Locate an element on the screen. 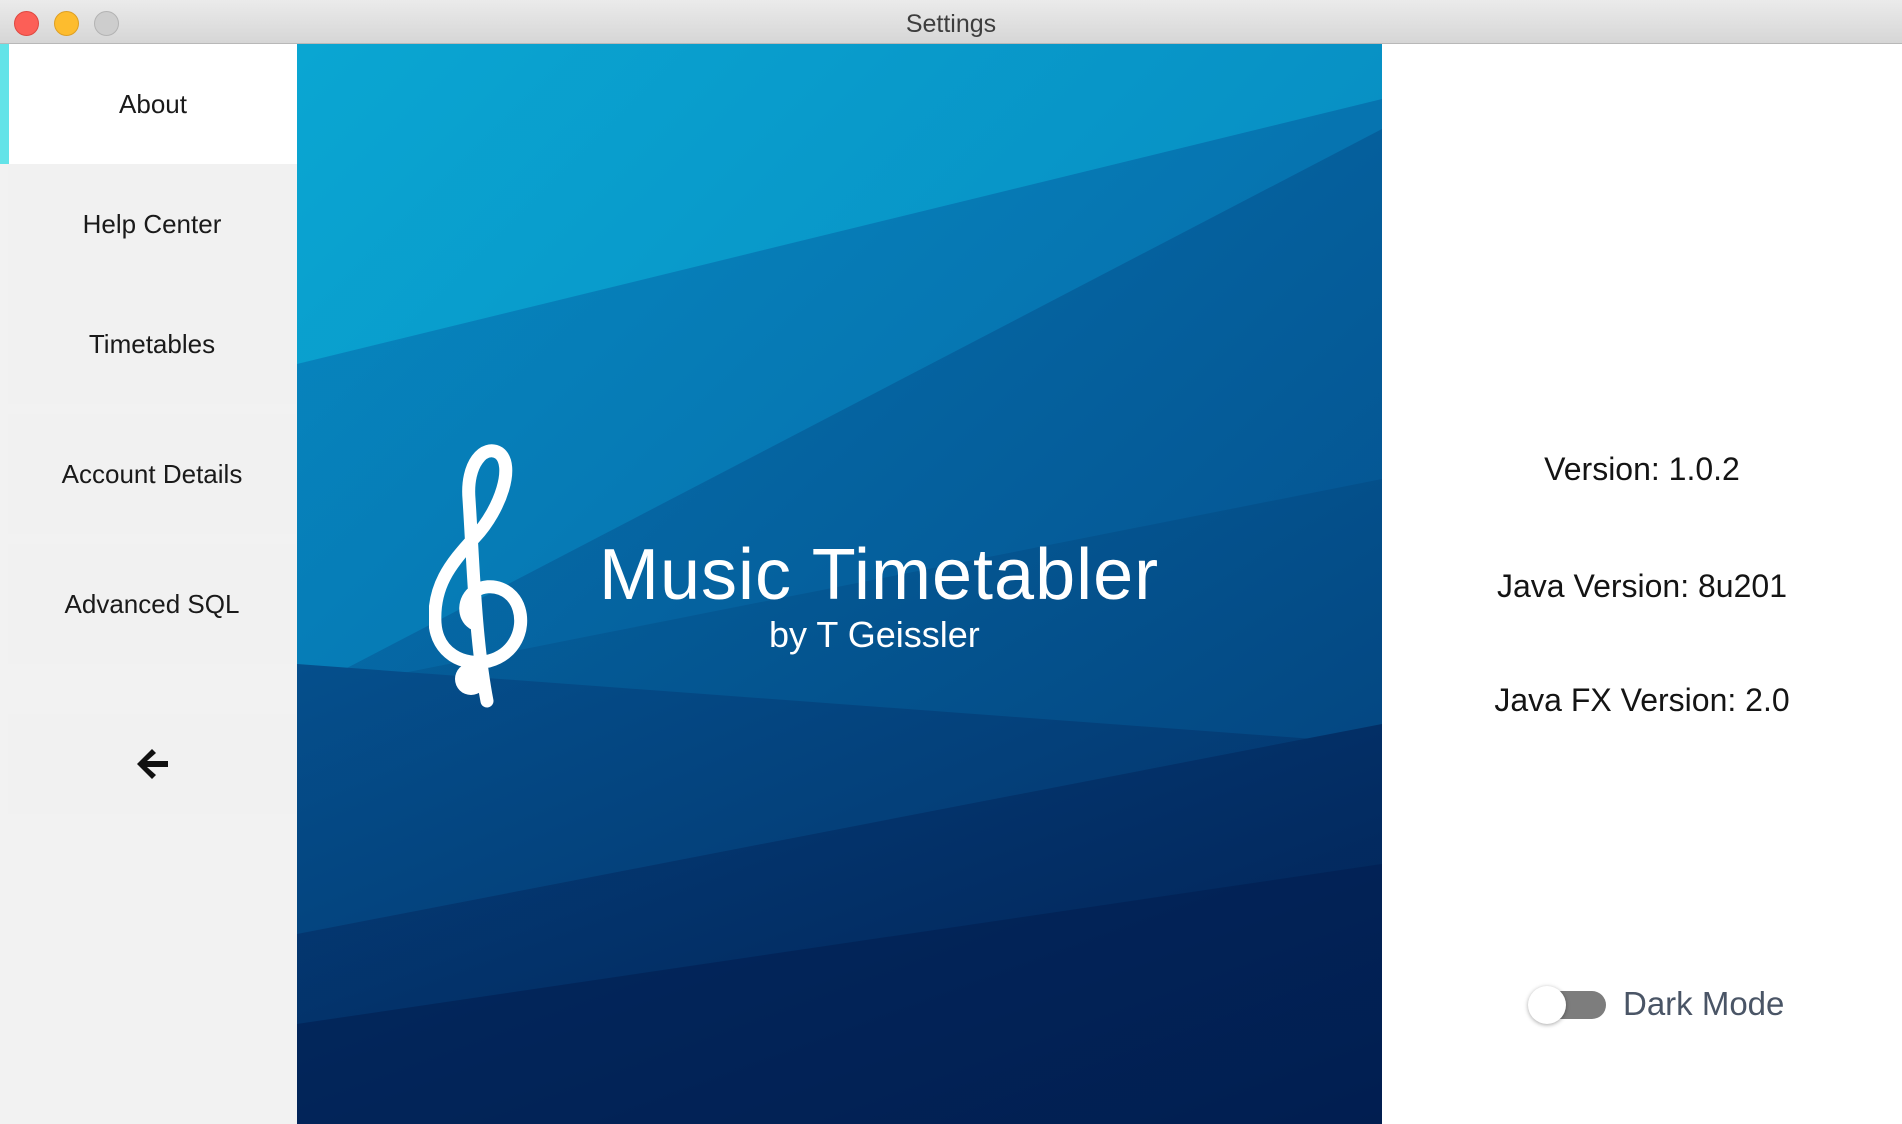 The height and width of the screenshot is (1124, 1902). sidebar-item-advanced-sql: Advanced SQL is located at coordinates (152, 604).